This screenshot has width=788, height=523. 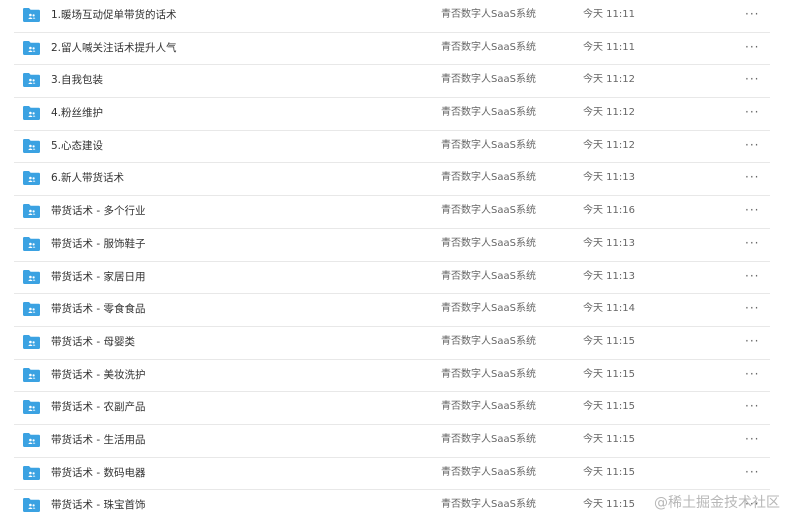 I want to click on list-item: 带货话术 - 服饰鞋子 青否数字人SaaS系统 今天 11:13 ···, so click(x=394, y=245).